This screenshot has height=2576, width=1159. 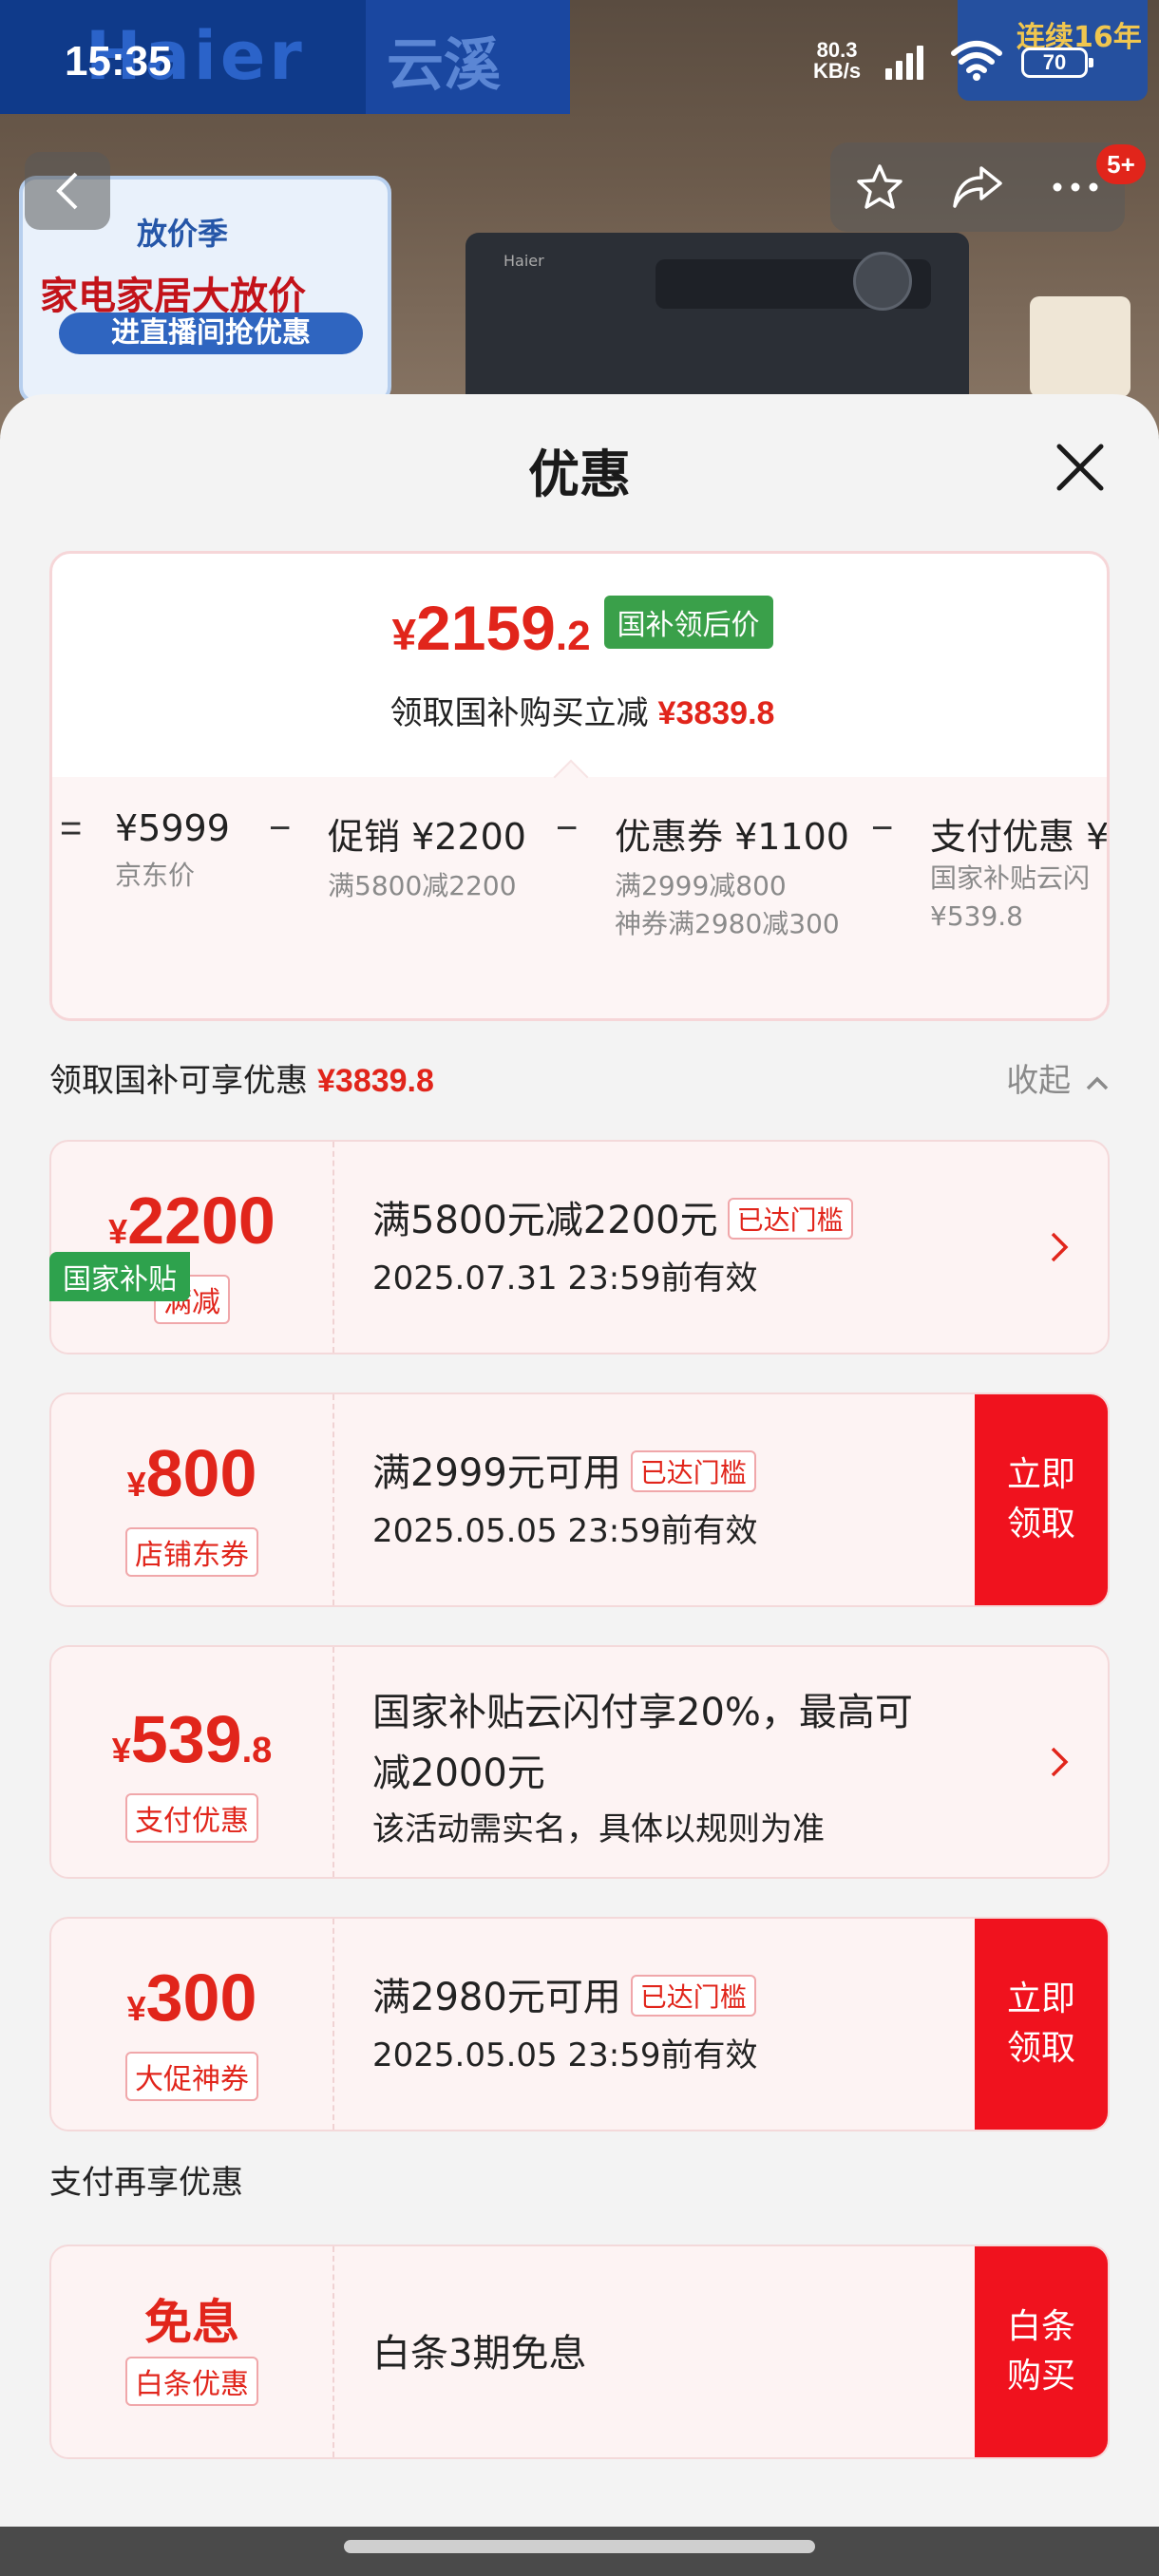 I want to click on star-icon, so click(x=879, y=186).